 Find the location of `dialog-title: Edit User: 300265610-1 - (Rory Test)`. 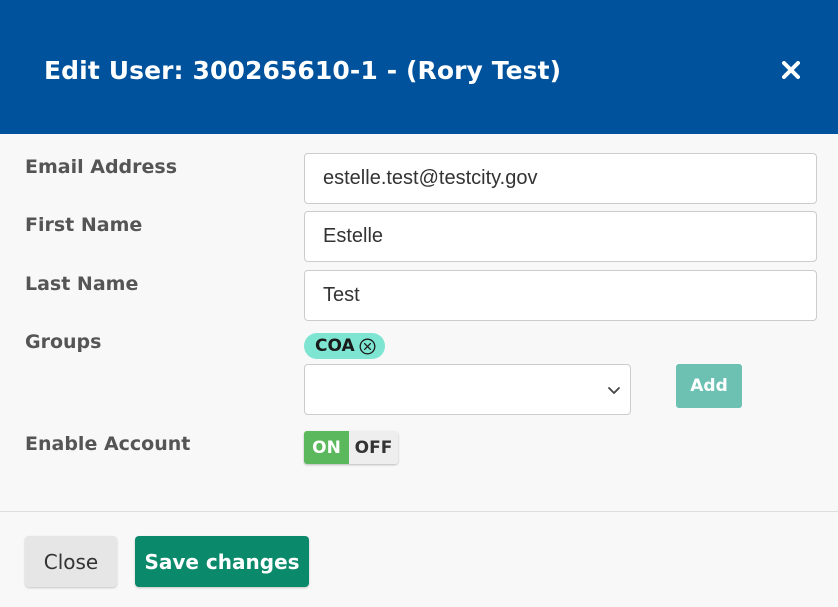

dialog-title: Edit User: 300265610-1 - (Rory Test) is located at coordinates (303, 70).